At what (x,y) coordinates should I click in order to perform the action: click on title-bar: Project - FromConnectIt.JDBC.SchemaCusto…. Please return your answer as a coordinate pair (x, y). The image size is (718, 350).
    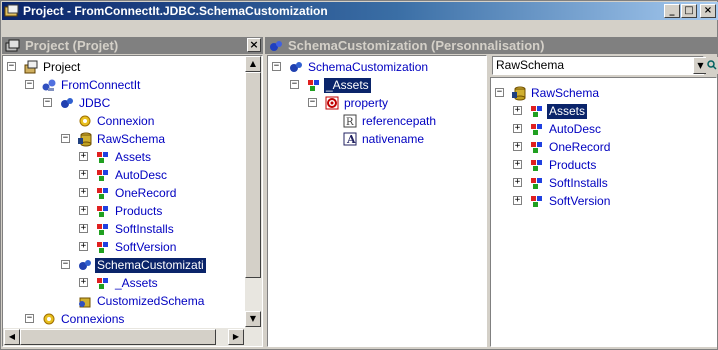
    Looking at the image, I should click on (360, 11).